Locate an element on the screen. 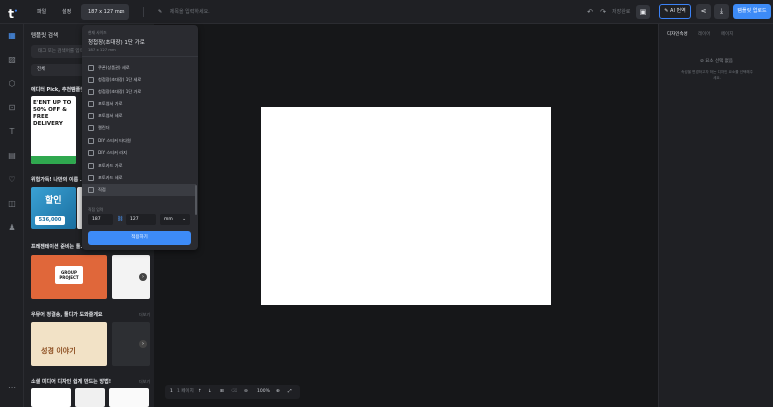 The height and width of the screenshot is (407, 773). section-title: 소셜 미디어 디자인 쉽게 만드는 방법! is located at coordinates (71, 382).